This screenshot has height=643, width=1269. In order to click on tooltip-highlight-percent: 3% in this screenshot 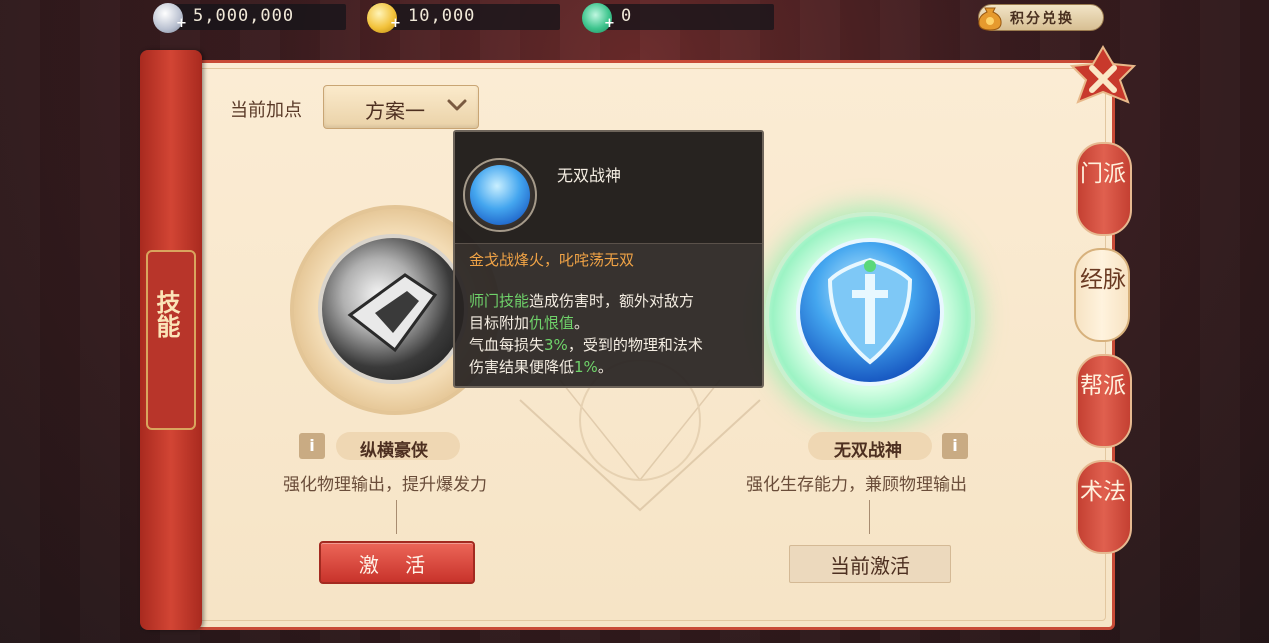, I will do `click(556, 345)`.